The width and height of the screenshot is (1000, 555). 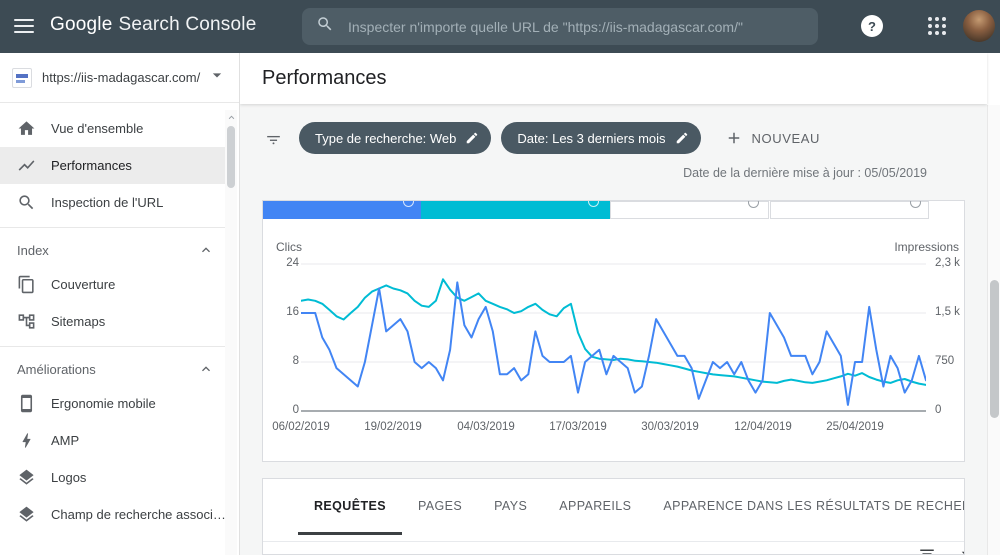 I want to click on left-axis-tick: 24, so click(x=292, y=263).